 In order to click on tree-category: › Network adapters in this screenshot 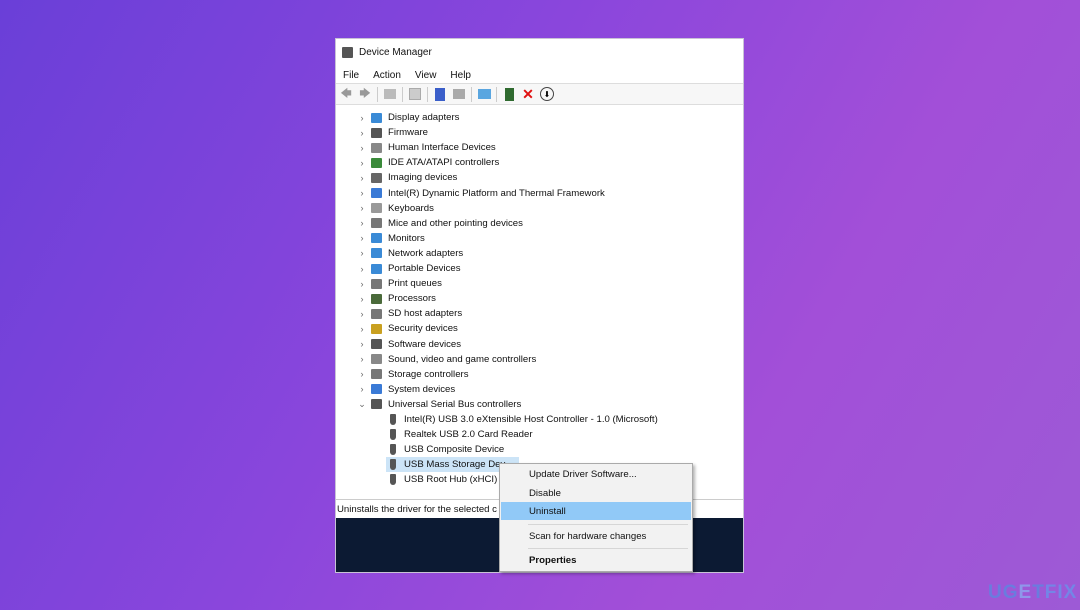, I will do `click(410, 253)`.